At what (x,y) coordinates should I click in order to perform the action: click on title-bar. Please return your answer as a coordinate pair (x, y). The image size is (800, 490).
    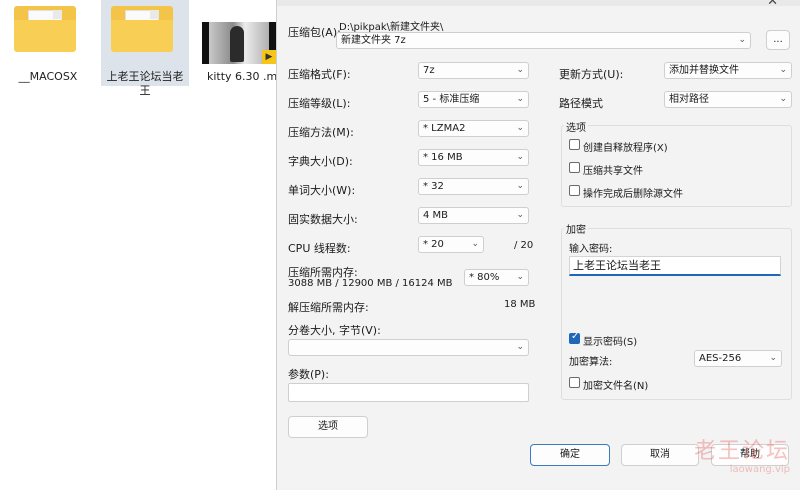
    Looking at the image, I should click on (538, 3).